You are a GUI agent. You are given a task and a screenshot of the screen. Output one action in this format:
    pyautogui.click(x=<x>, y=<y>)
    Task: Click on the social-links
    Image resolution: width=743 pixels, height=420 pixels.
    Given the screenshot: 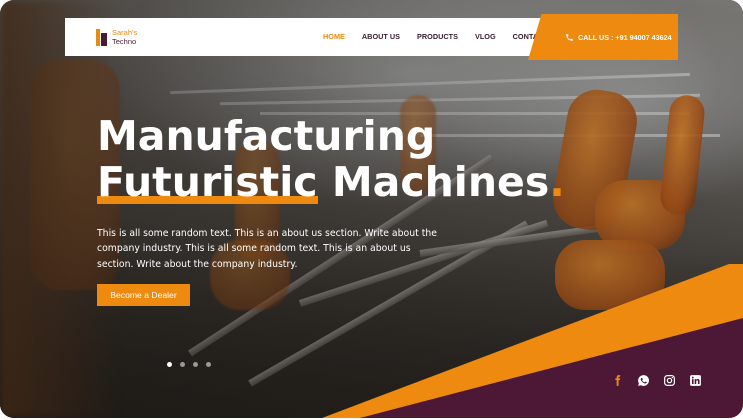 What is the action you would take?
    pyautogui.click(x=656, y=380)
    